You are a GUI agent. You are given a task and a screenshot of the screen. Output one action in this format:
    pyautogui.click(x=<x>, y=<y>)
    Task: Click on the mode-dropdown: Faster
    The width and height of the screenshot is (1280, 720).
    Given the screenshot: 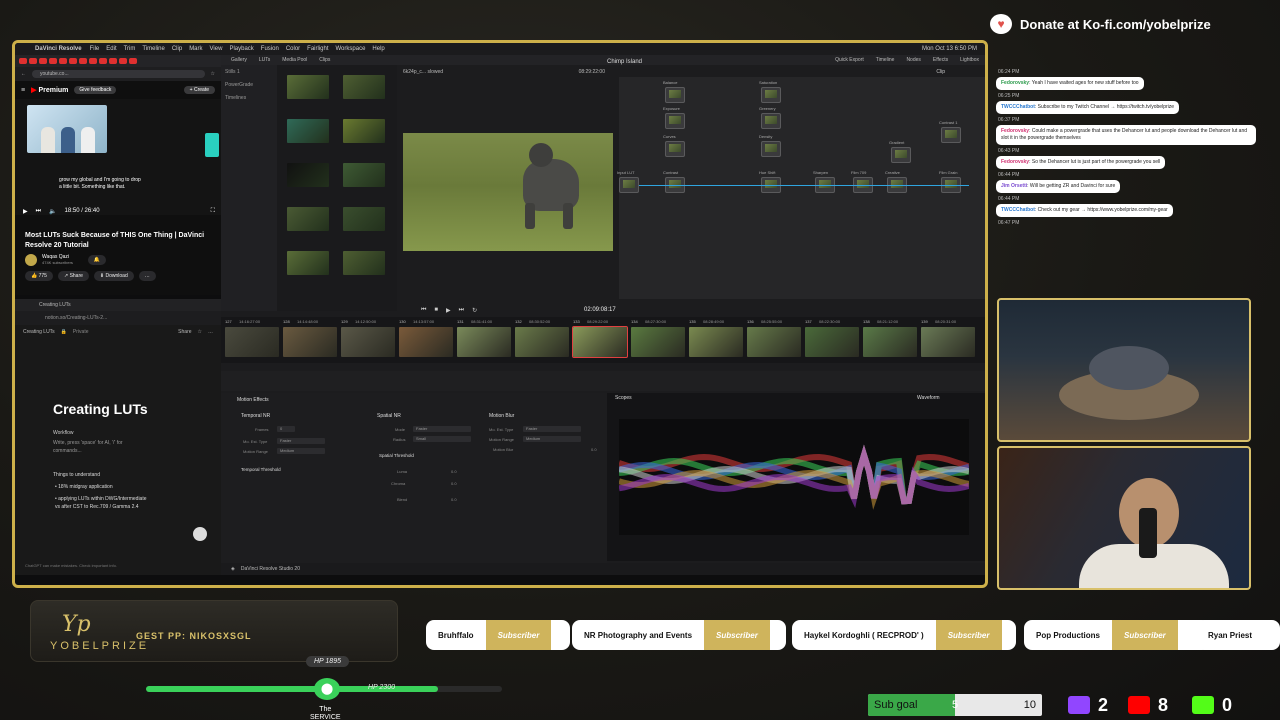 What is the action you would take?
    pyautogui.click(x=442, y=429)
    